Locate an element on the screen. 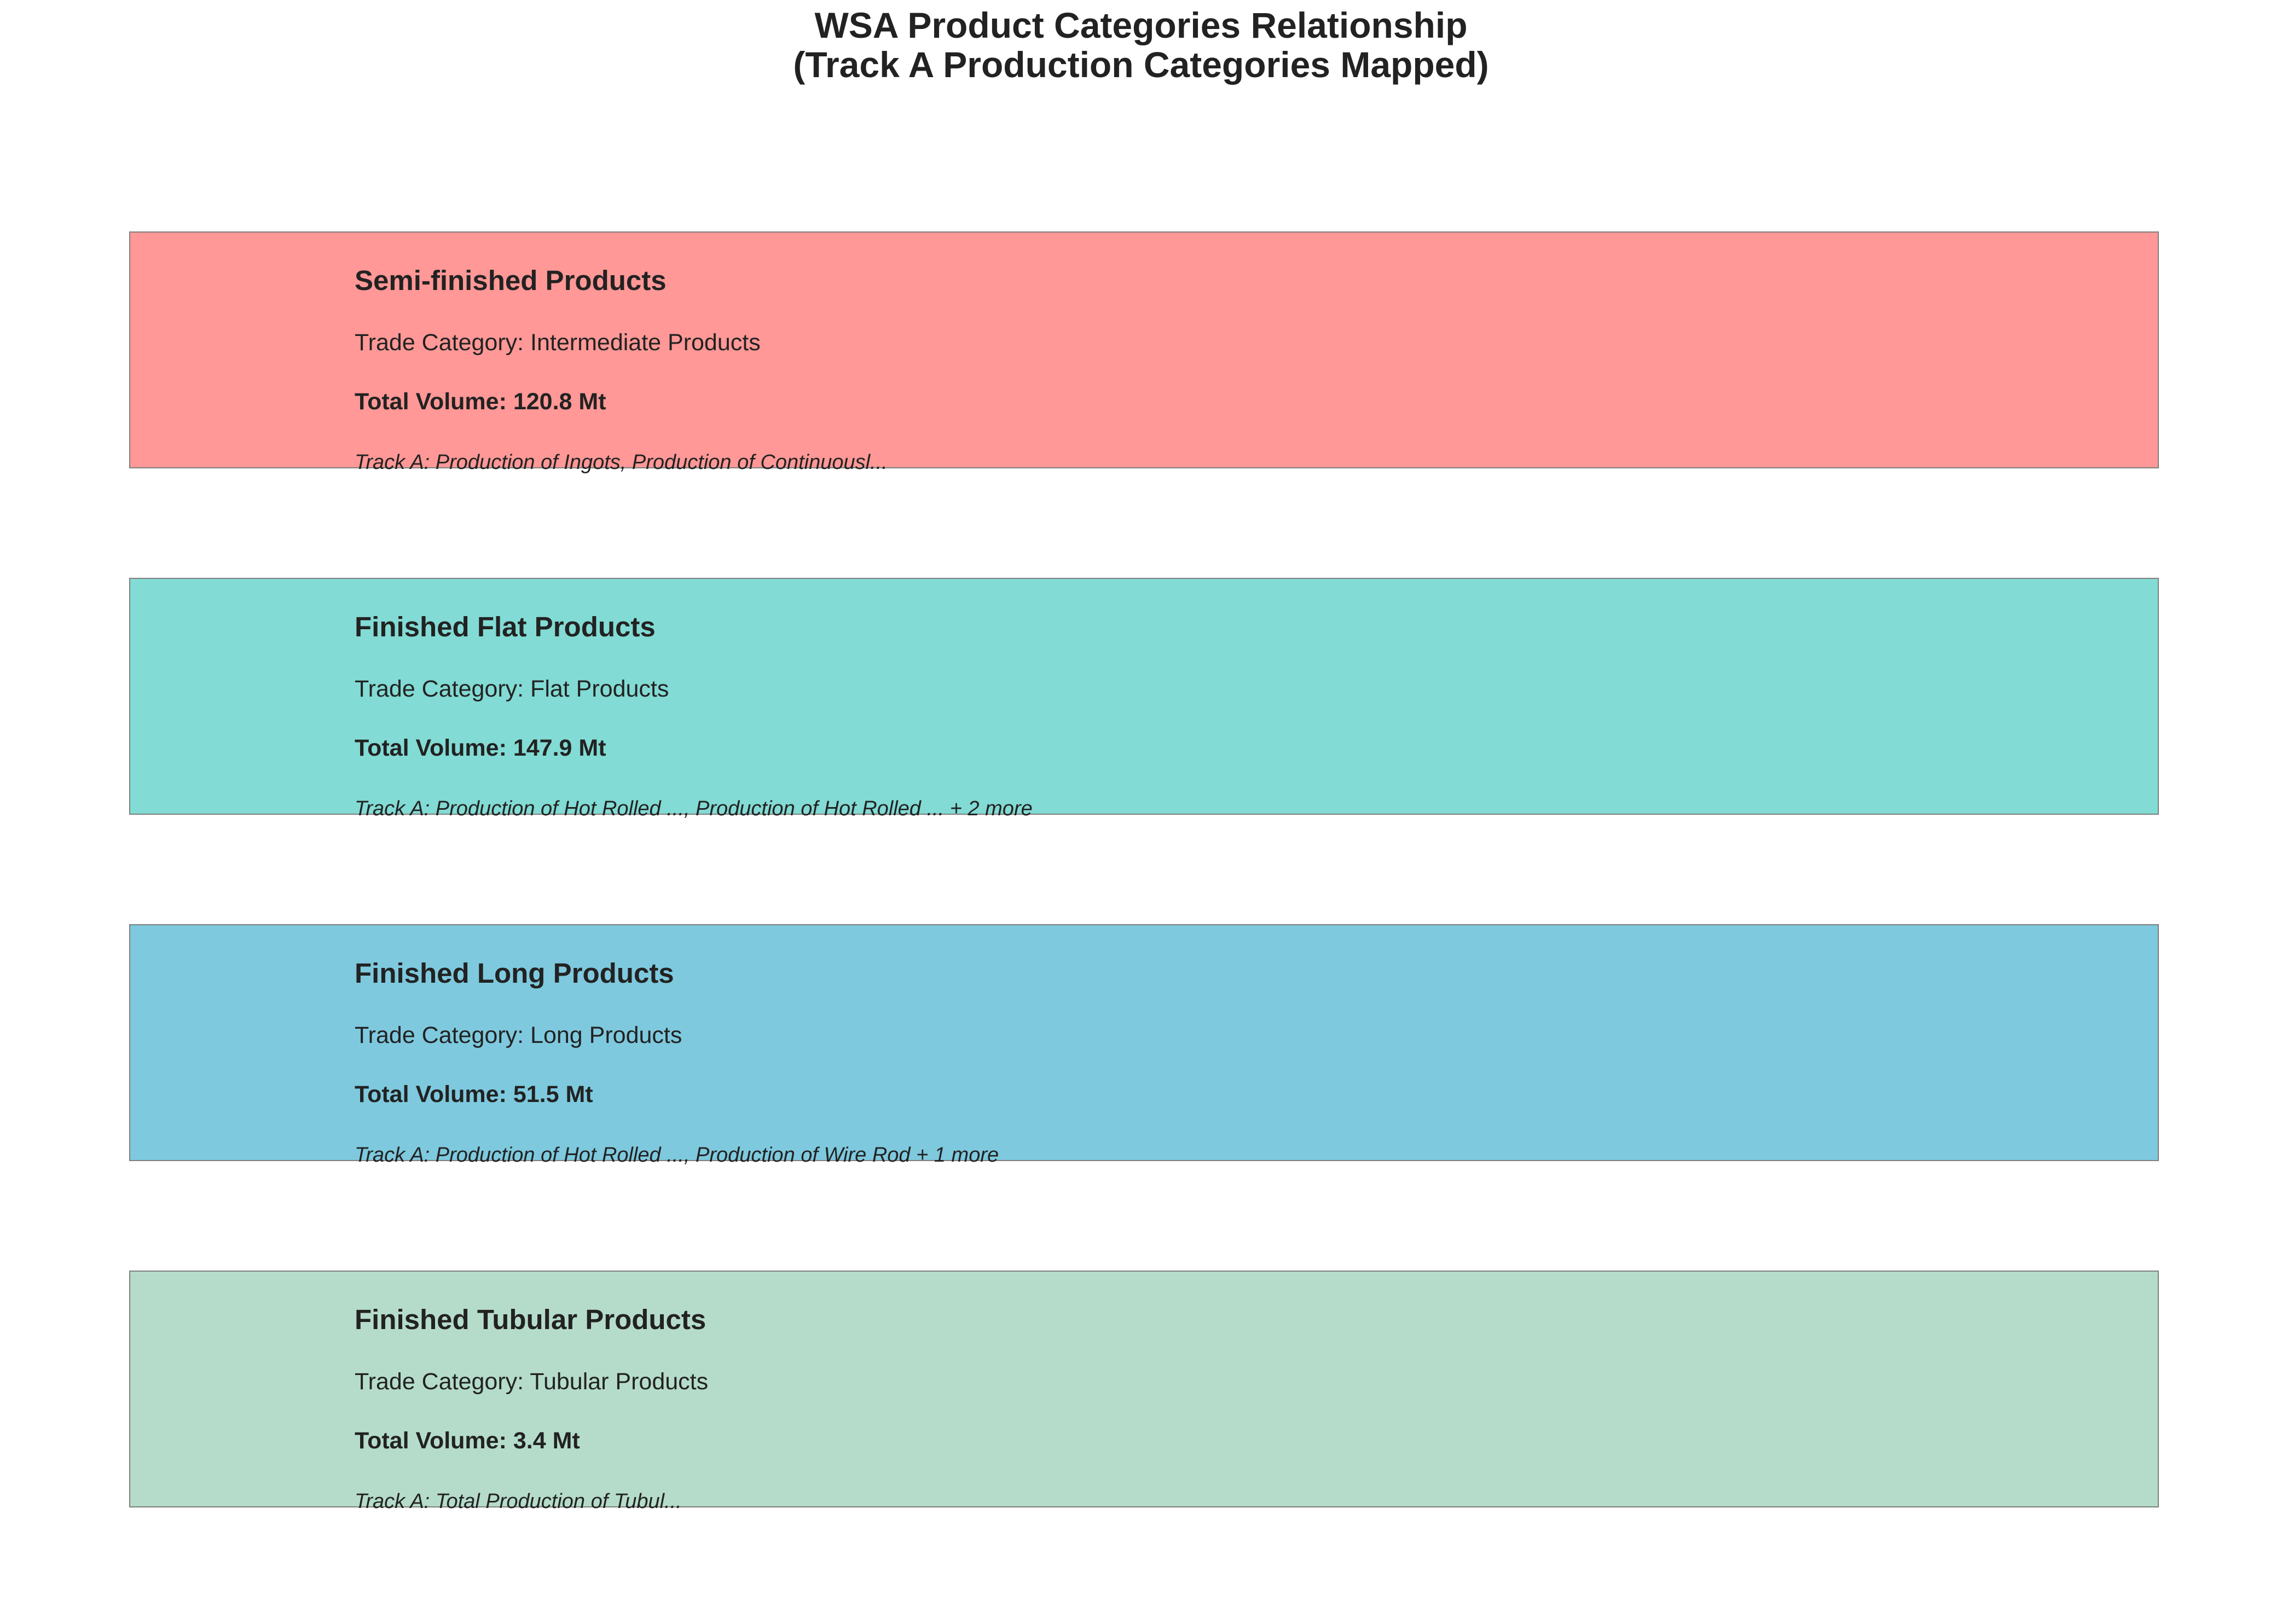  trade-category: Trade Category: Intermediate Products is located at coordinates (558, 342).